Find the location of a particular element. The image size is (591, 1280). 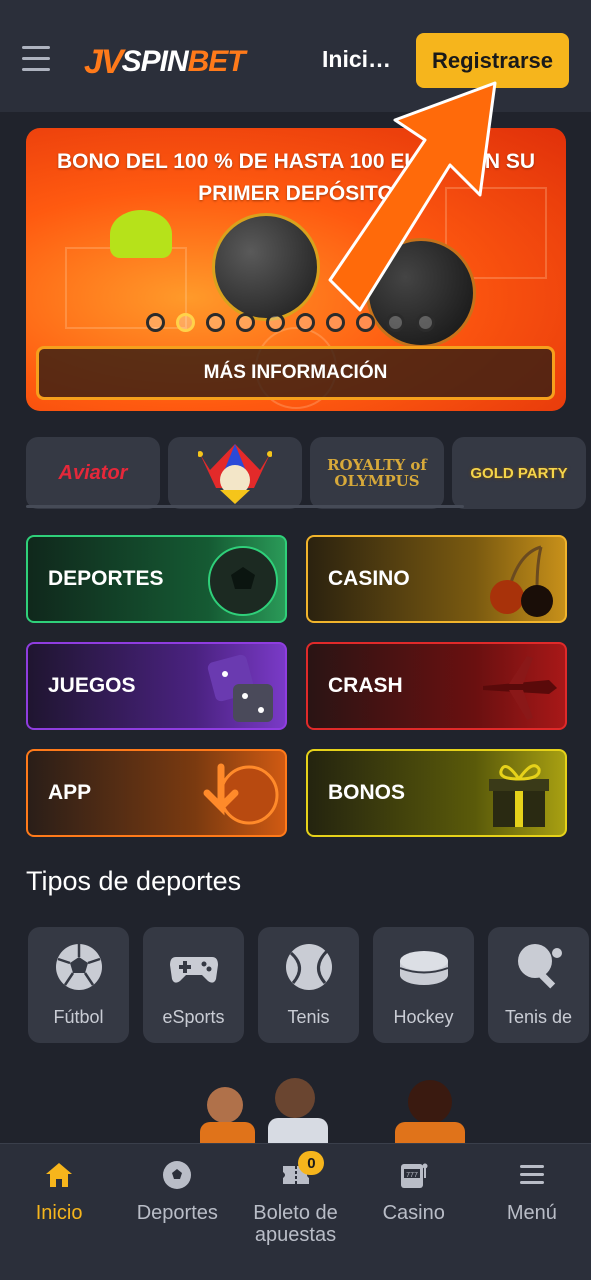

category-label: JUEGOS is located at coordinates (92, 685).